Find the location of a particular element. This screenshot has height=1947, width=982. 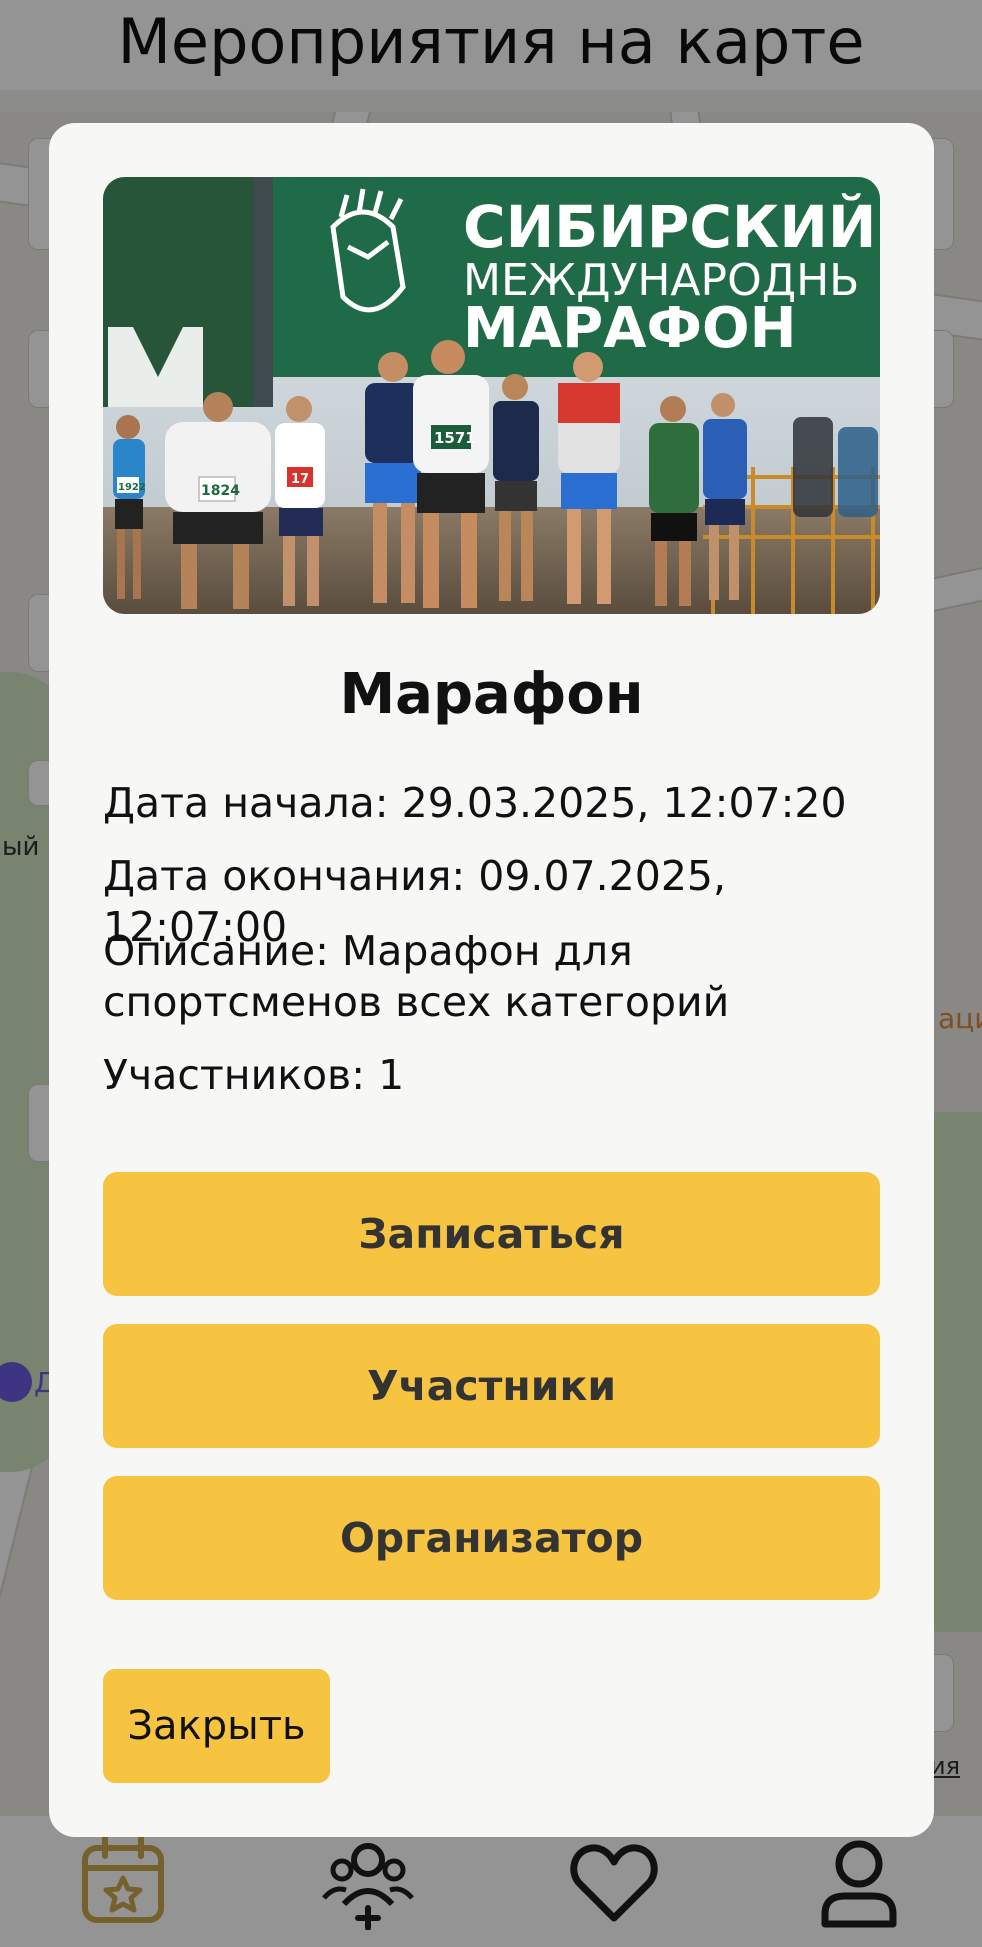

bib-number: 17 is located at coordinates (300, 479).